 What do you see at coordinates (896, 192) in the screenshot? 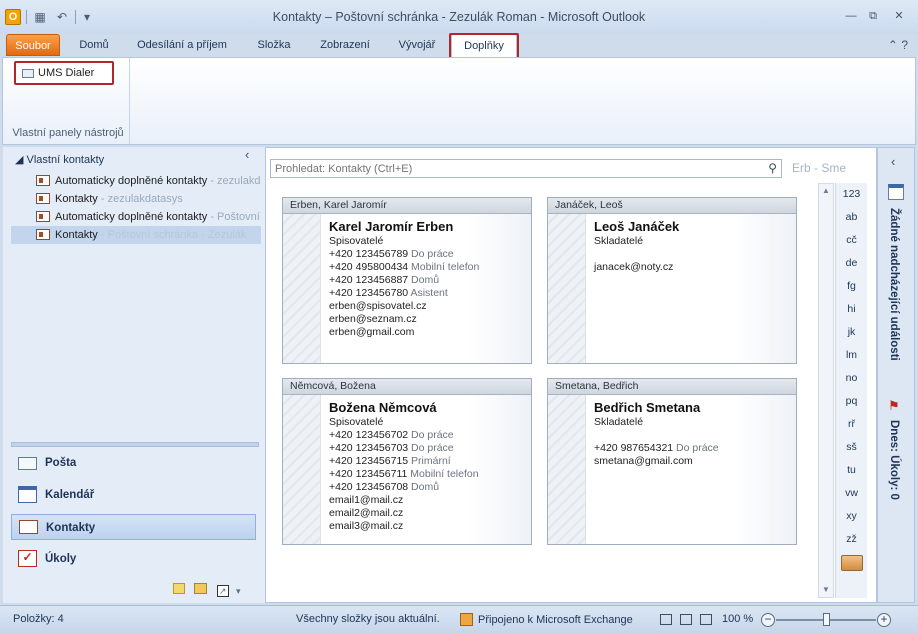
I see `calendar-icon` at bounding box center [896, 192].